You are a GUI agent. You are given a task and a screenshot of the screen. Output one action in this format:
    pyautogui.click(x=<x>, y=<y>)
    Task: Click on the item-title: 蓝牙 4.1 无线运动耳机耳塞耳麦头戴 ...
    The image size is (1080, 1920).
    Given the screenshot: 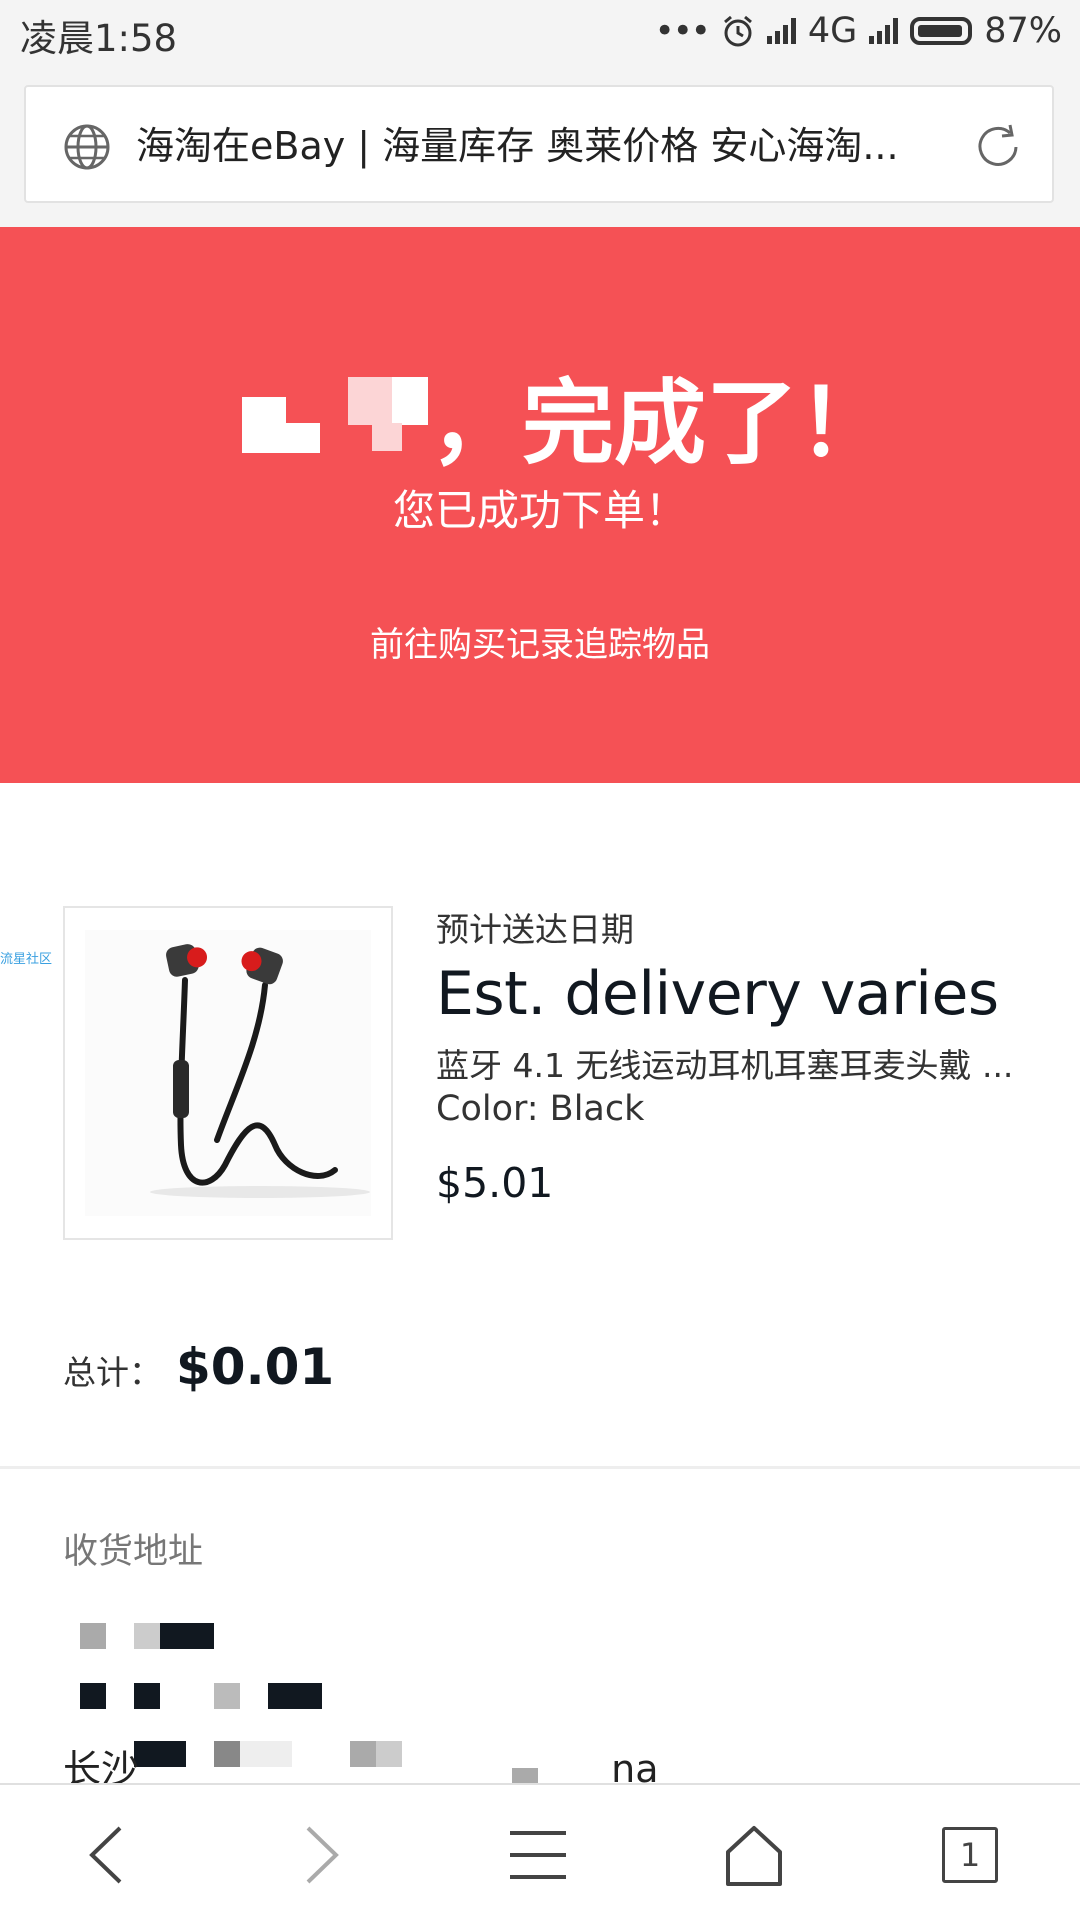 What is the action you would take?
    pyautogui.click(x=736, y=1066)
    